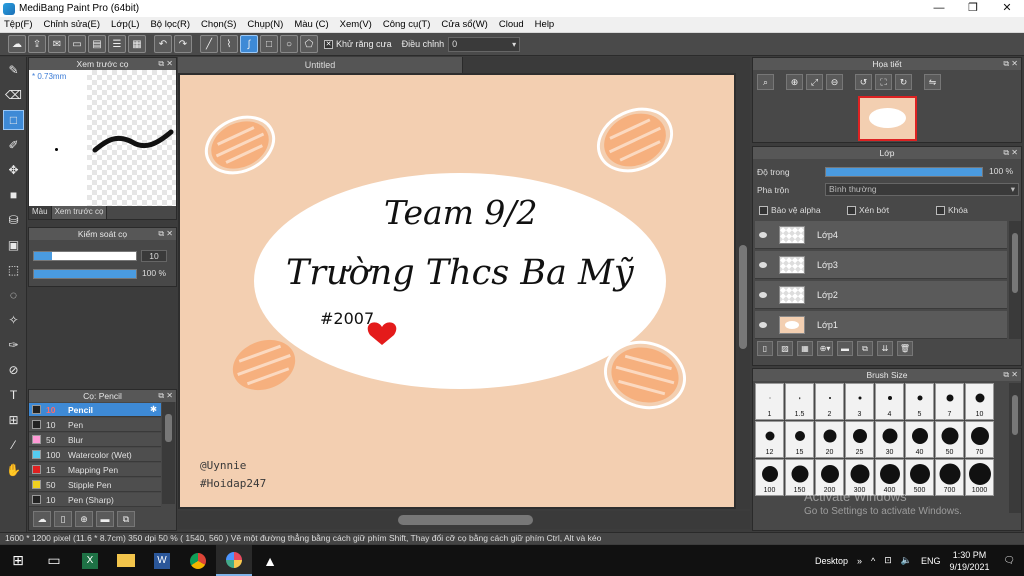  I want to click on word-icon: W, so click(162, 560).